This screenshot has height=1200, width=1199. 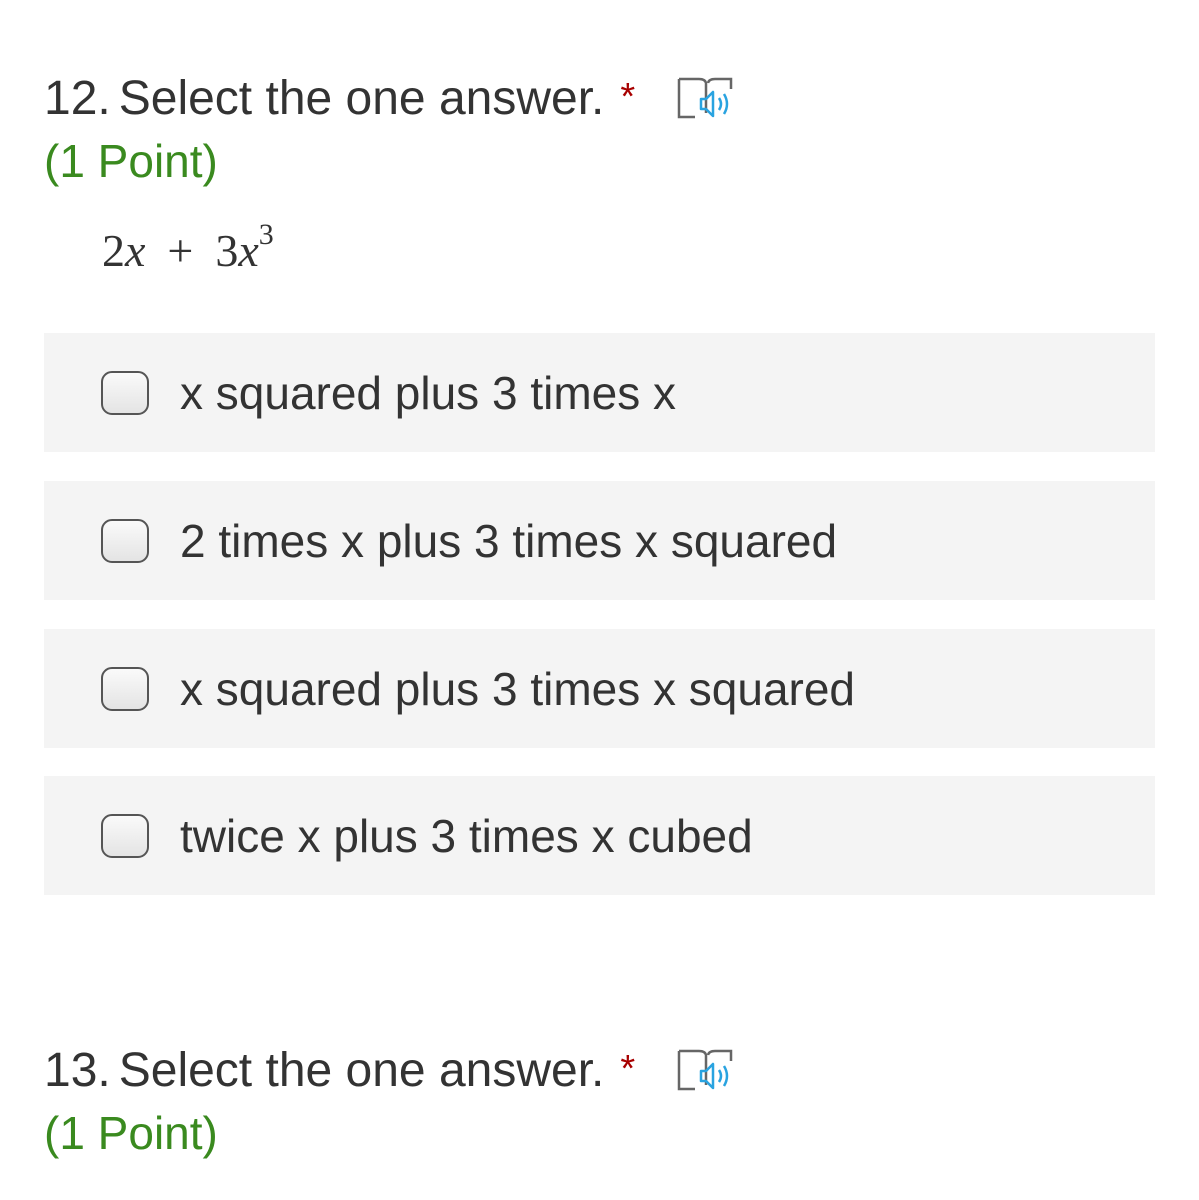 What do you see at coordinates (266, 234) in the screenshot?
I see `term2-exponent: 3` at bounding box center [266, 234].